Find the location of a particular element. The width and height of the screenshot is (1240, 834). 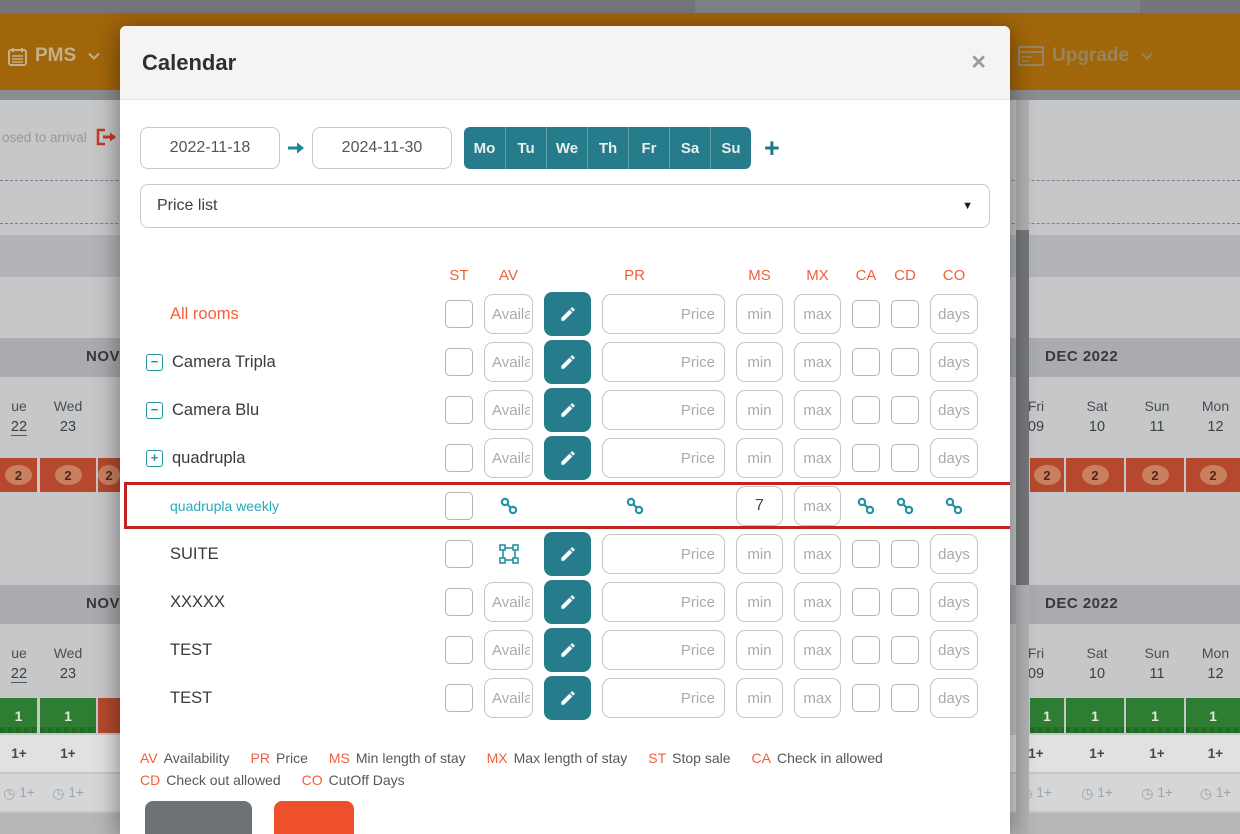

date-to-input is located at coordinates (382, 148).